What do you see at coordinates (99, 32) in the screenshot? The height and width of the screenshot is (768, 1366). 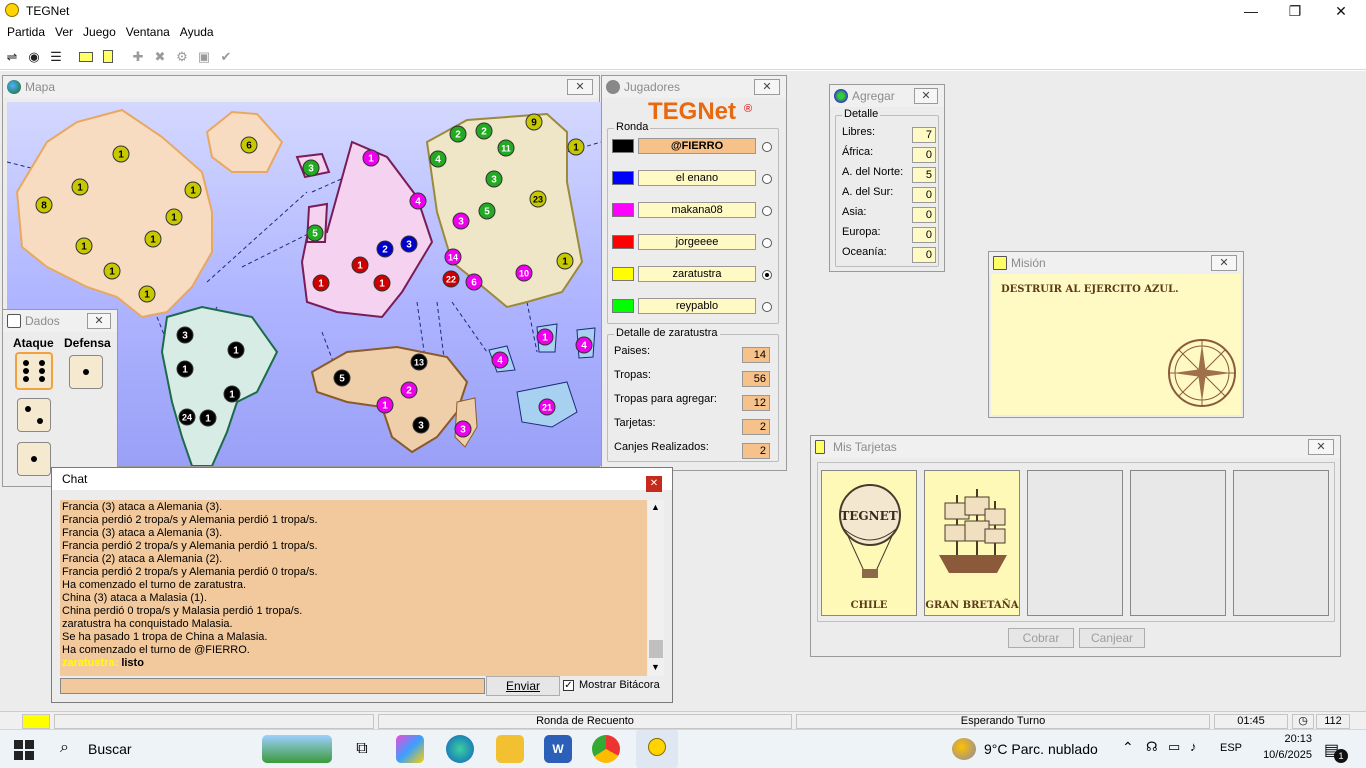 I see `menu-juego: Juego` at bounding box center [99, 32].